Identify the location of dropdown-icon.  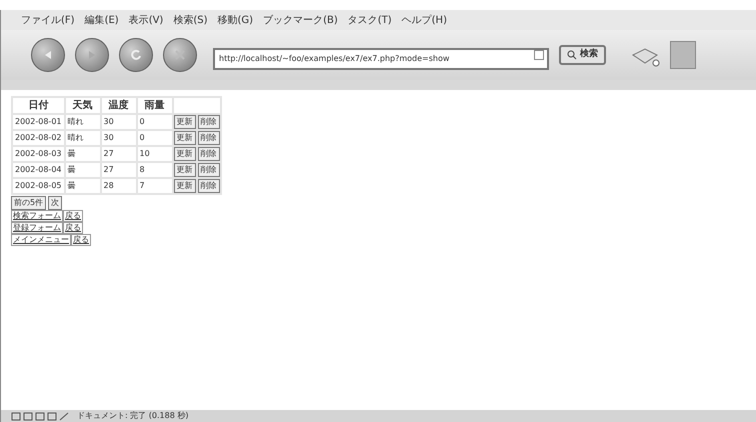
(539, 55).